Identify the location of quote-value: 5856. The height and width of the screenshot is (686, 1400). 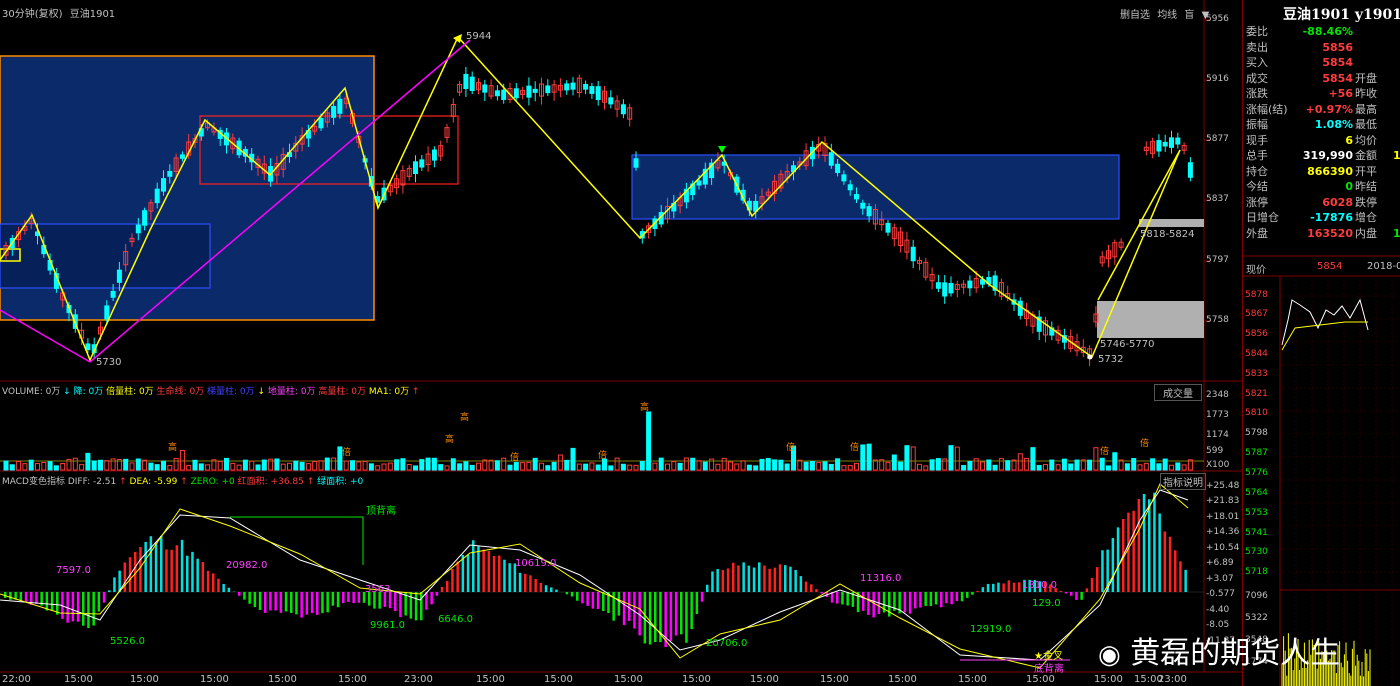
(1337, 47).